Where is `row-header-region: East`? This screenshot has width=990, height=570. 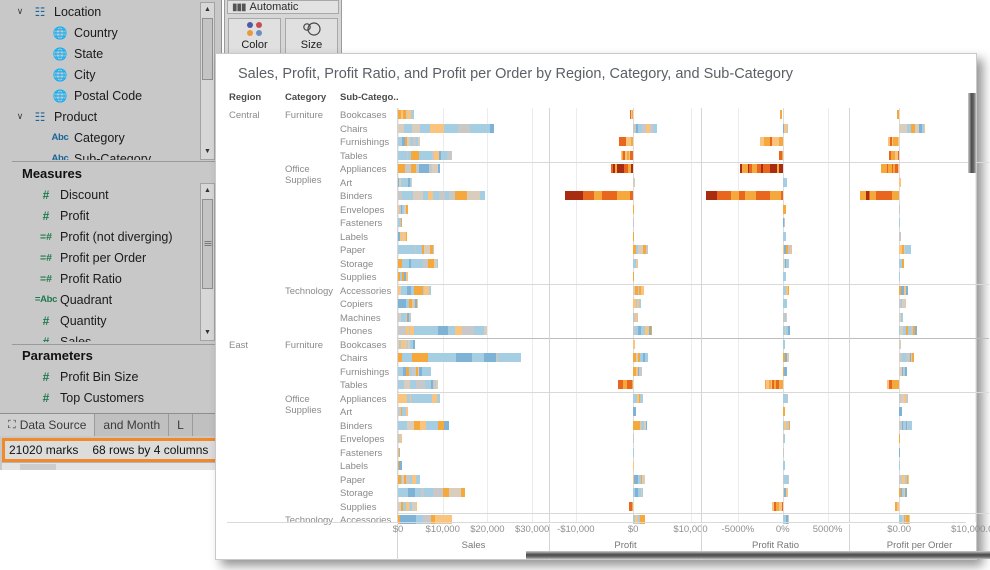
row-header-region: East is located at coordinates (238, 345).